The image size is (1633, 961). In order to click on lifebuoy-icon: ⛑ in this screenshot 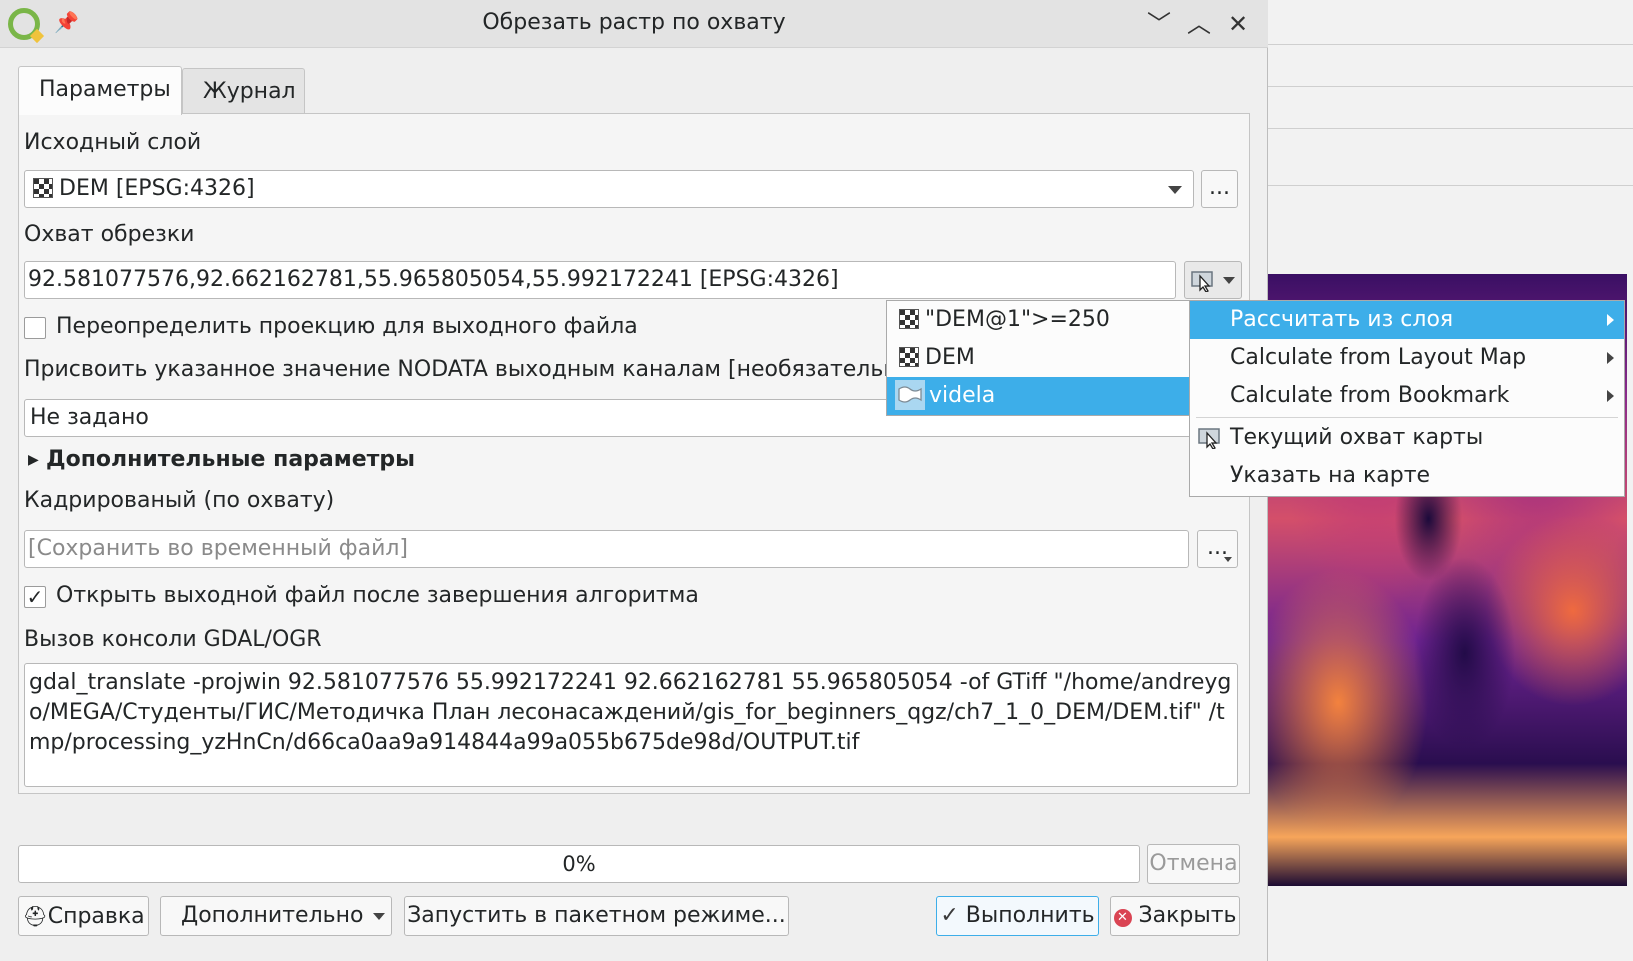, I will do `click(35, 916)`.